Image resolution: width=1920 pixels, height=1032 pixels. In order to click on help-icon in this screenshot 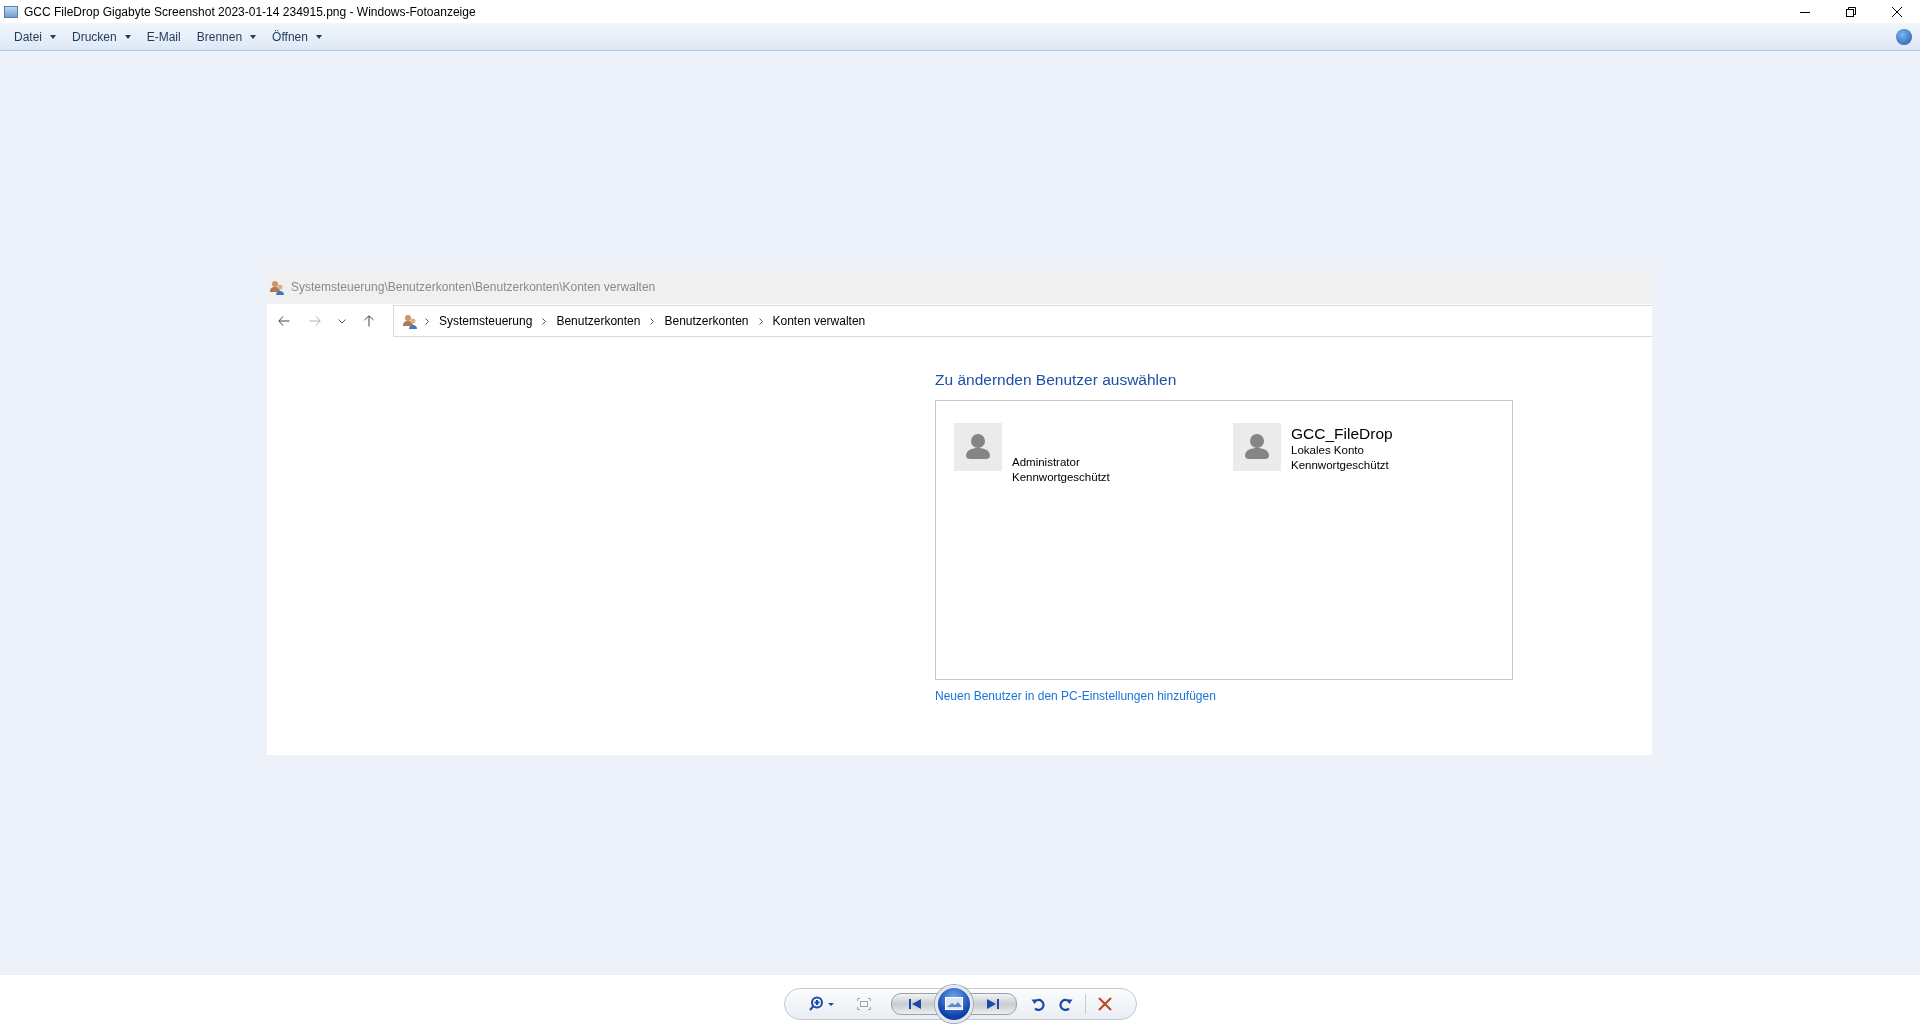, I will do `click(1904, 36)`.